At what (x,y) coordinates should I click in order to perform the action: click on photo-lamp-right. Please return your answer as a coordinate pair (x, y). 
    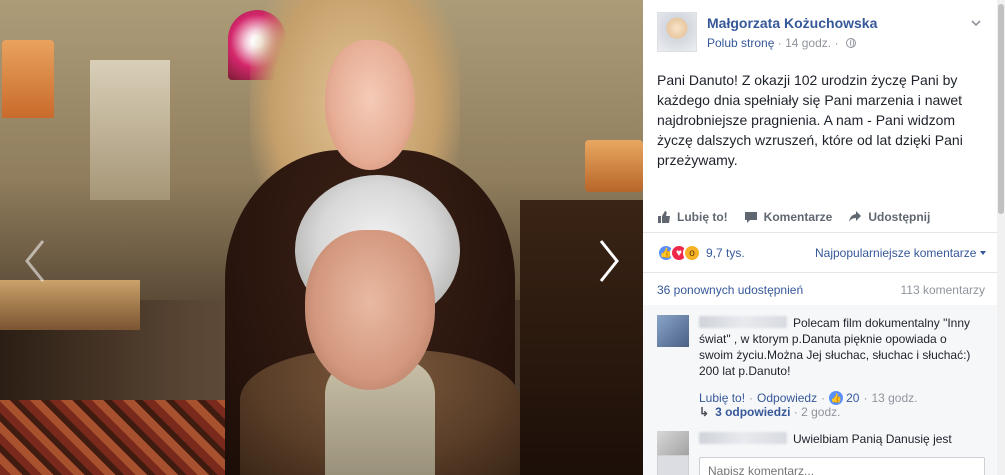
    Looking at the image, I should click on (614, 166).